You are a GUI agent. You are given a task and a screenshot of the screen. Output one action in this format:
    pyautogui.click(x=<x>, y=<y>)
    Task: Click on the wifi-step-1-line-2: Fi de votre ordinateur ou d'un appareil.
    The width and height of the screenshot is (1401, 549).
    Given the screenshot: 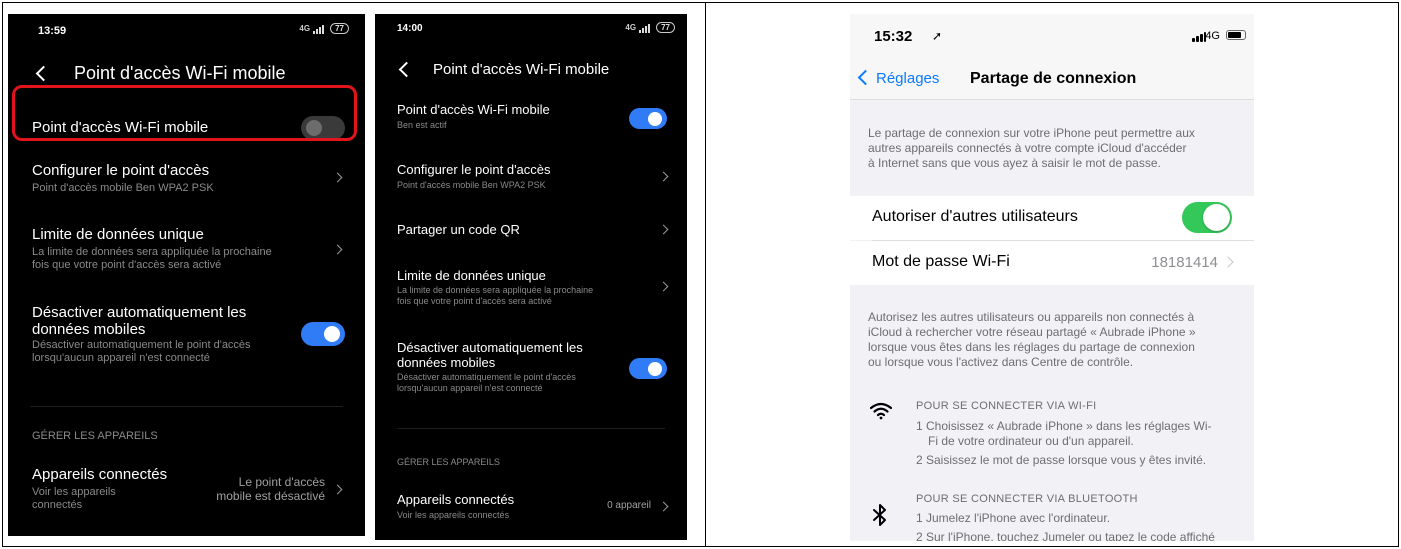 What is the action you would take?
    pyautogui.click(x=1031, y=441)
    